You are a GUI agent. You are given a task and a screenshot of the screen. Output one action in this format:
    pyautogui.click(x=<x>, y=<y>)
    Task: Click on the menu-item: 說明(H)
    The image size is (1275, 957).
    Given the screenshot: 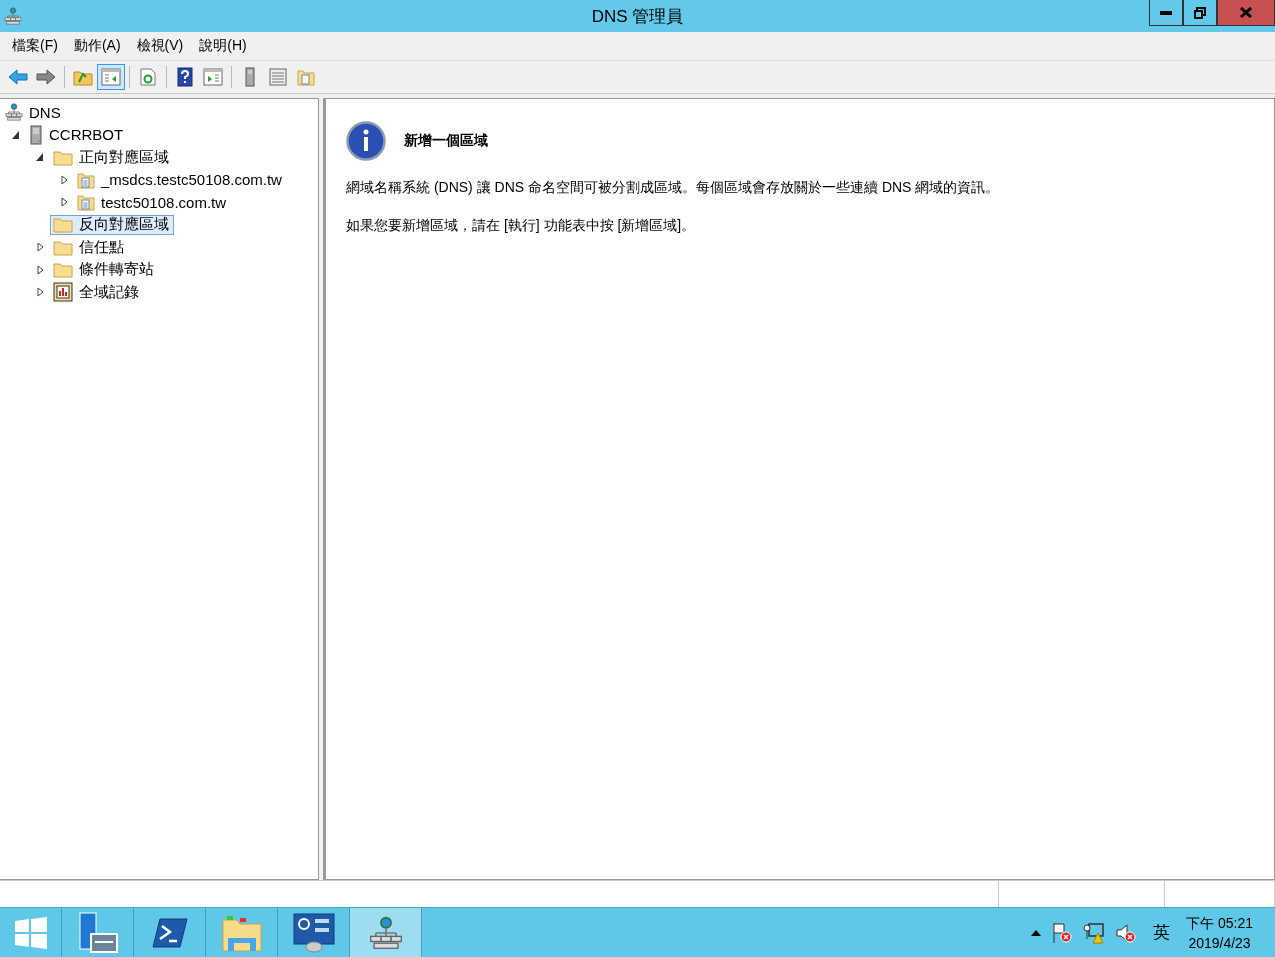 What is the action you would take?
    pyautogui.click(x=223, y=46)
    